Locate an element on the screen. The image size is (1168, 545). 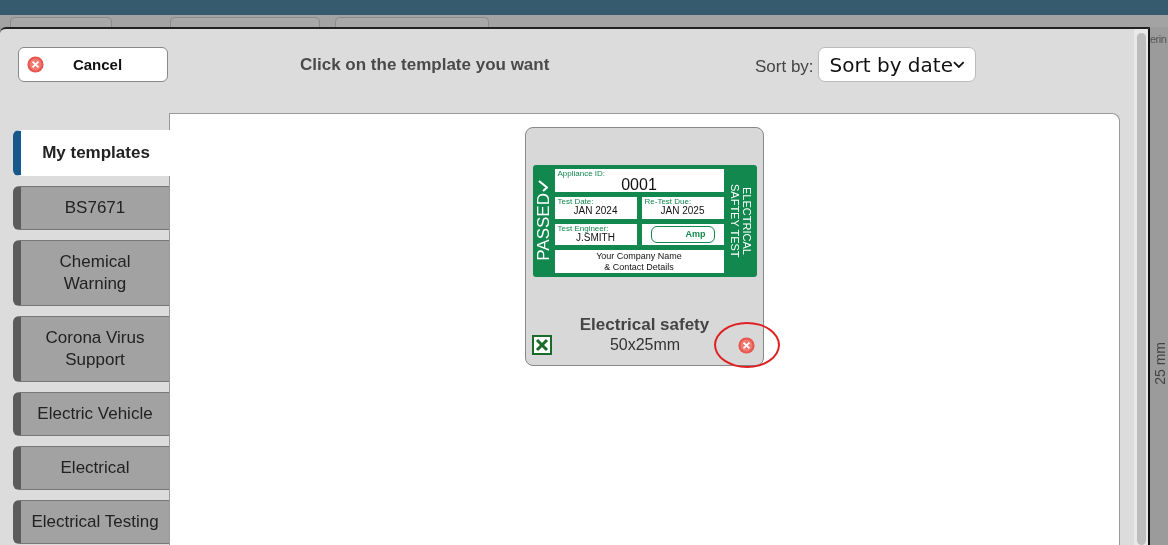
status-text: PASSED is located at coordinates (543, 227).